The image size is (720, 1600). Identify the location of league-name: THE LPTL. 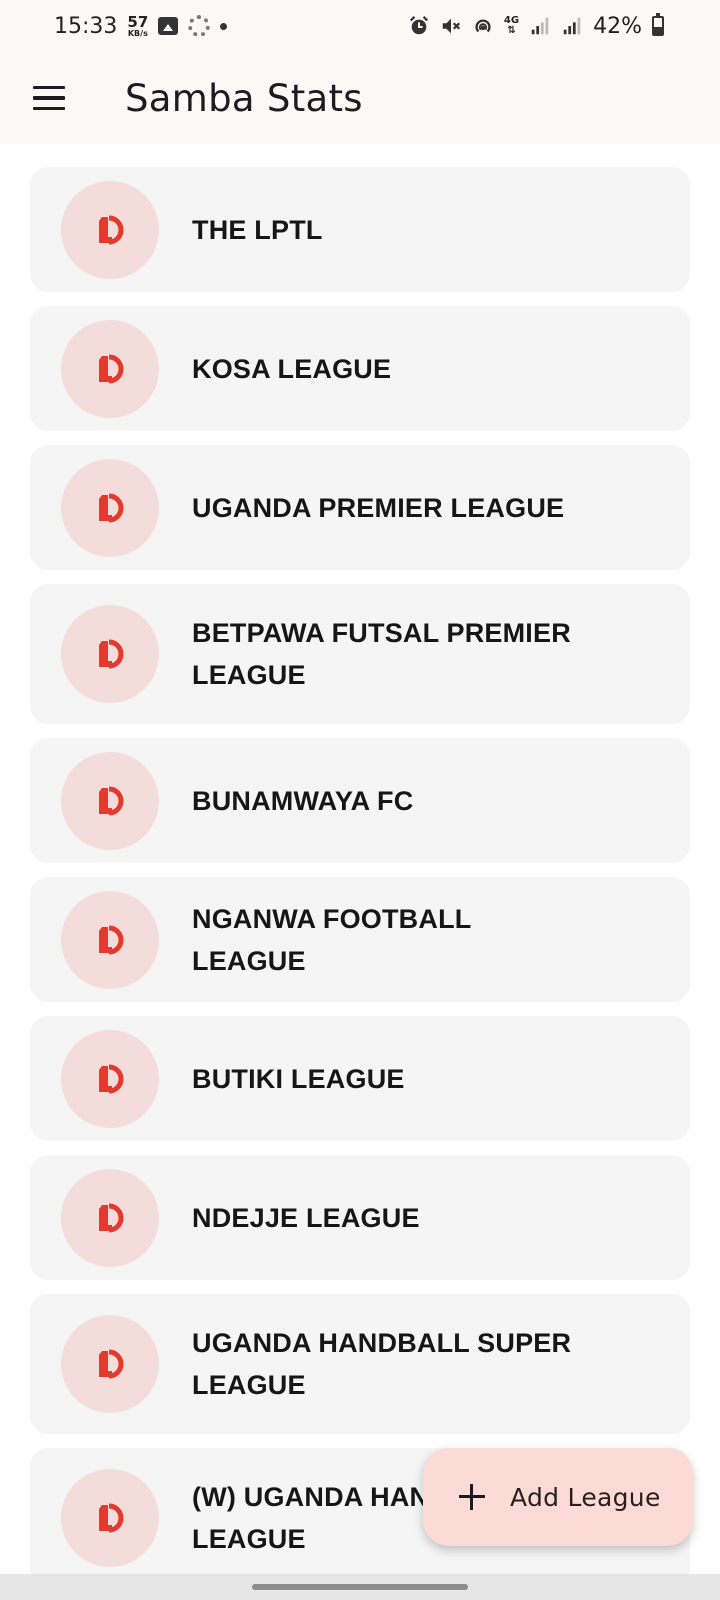
(257, 229).